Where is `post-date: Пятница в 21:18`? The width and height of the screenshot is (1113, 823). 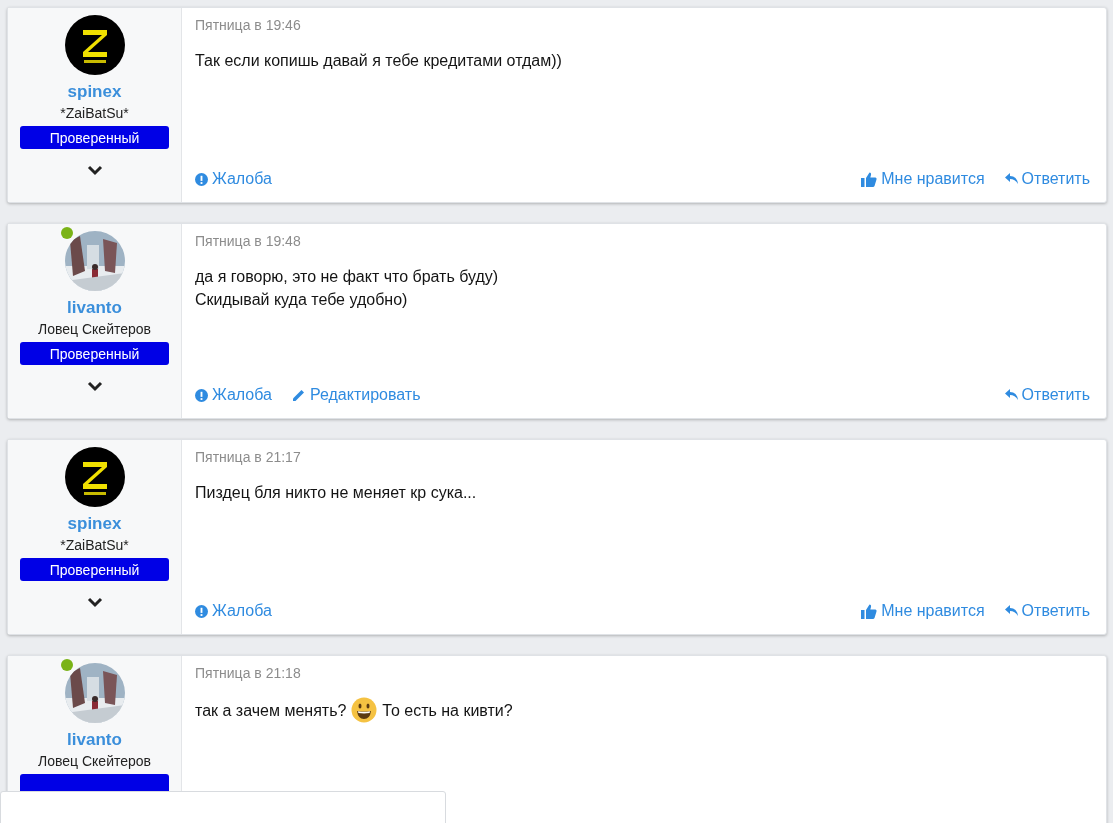 post-date: Пятница в 21:18 is located at coordinates (248, 673).